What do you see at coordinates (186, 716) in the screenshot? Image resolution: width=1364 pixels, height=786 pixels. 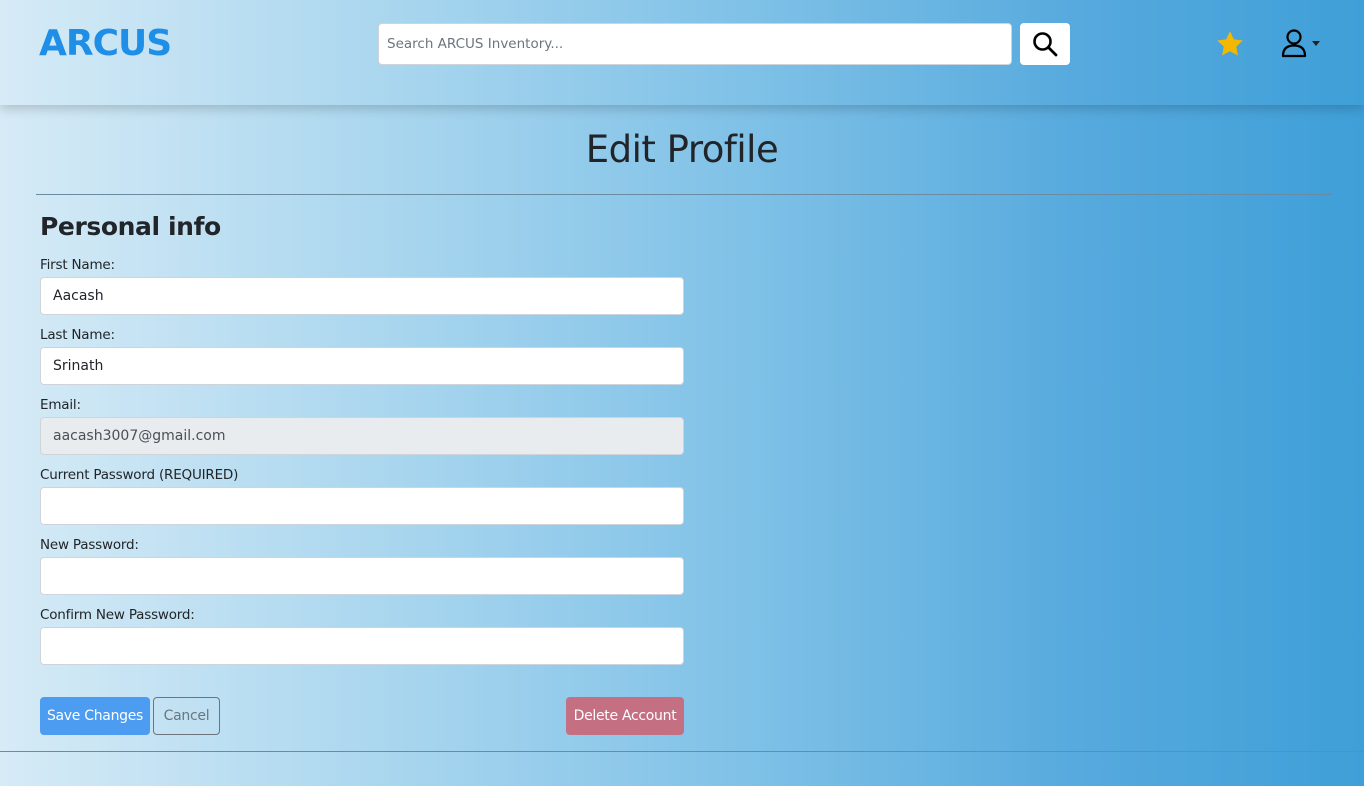 I see `cancel-button: Cancel` at bounding box center [186, 716].